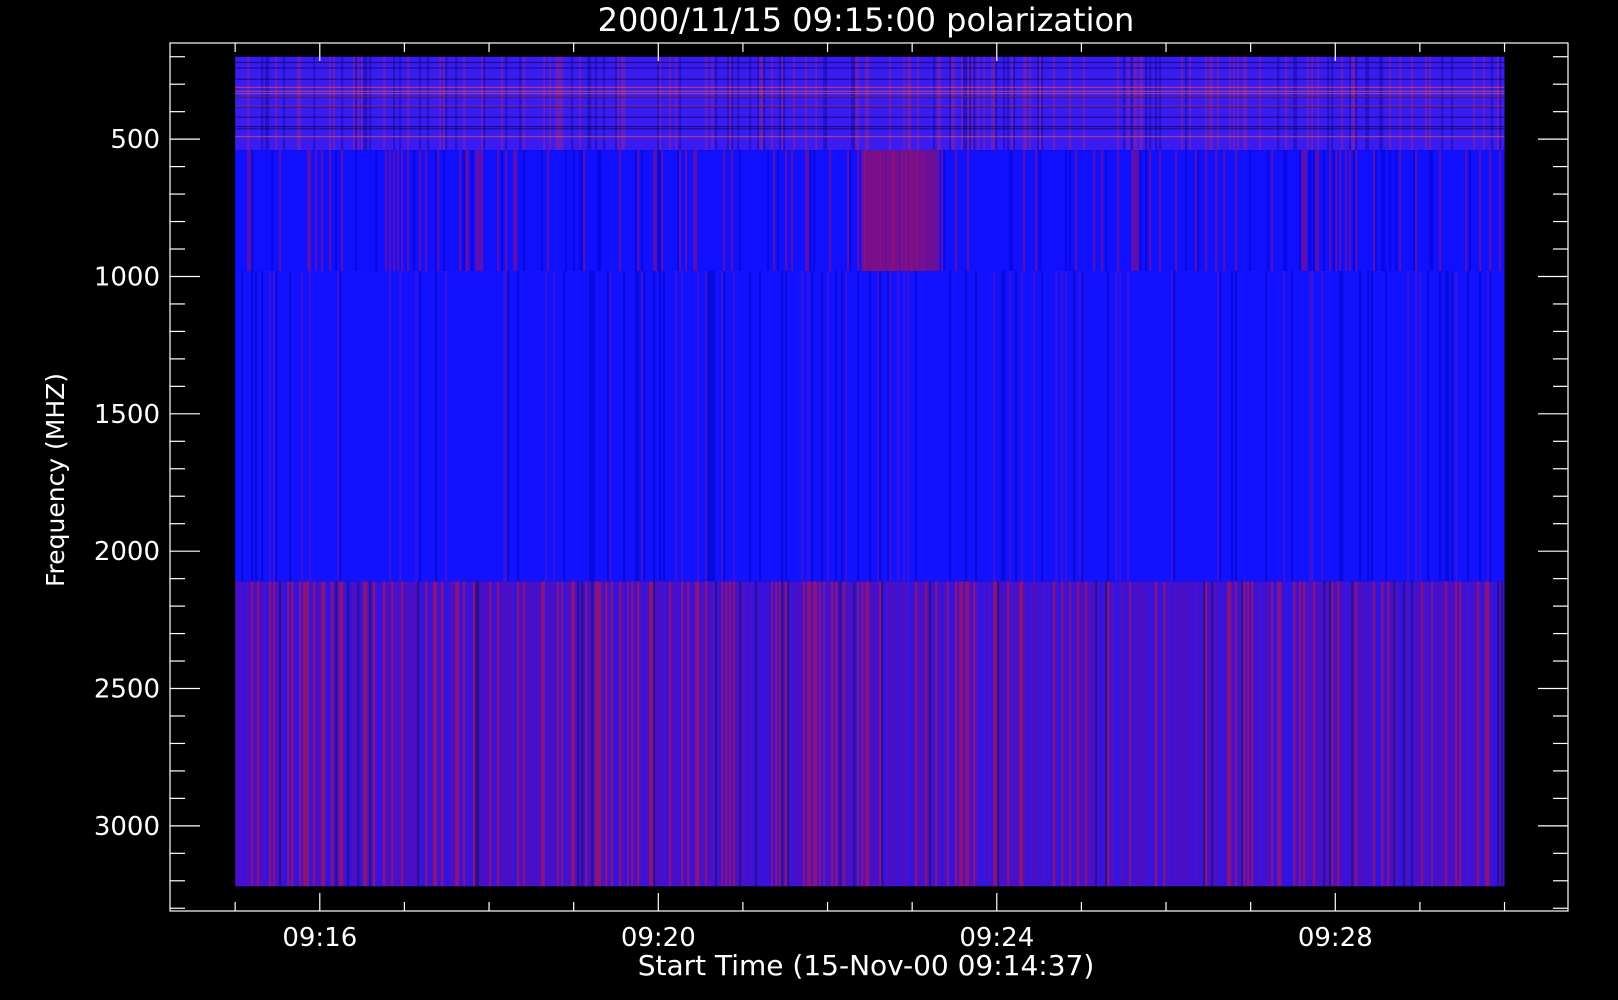  Describe the element at coordinates (1335, 938) in the screenshot. I see `x-tick-label: 09:28` at that location.